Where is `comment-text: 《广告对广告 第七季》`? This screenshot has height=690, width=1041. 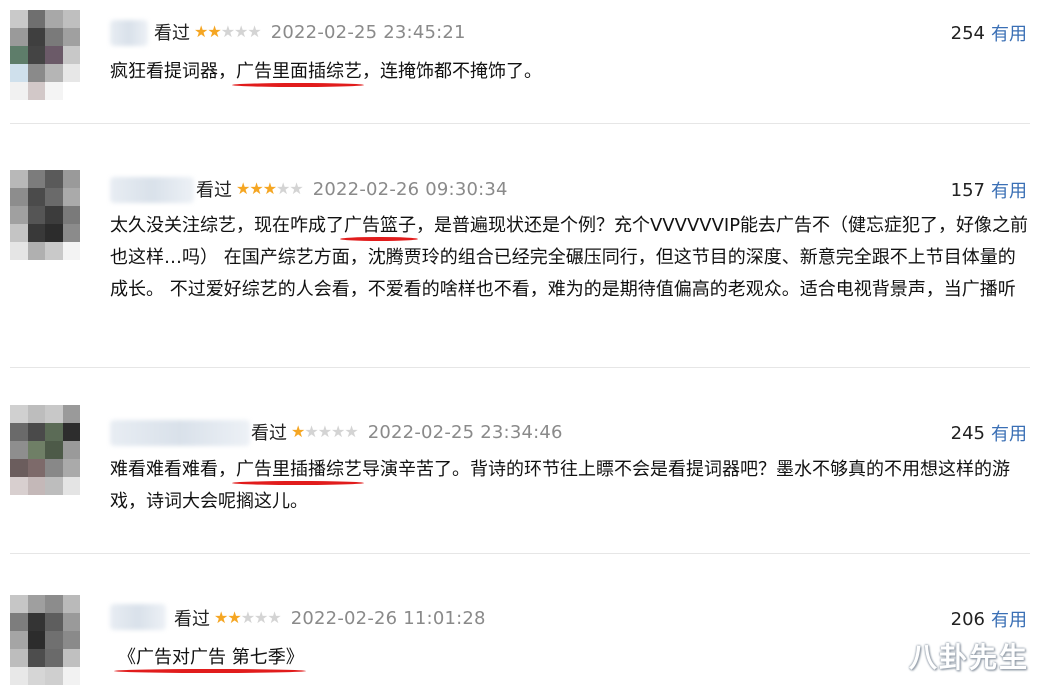 comment-text: 《广告对广告 第七季》 is located at coordinates (578, 658).